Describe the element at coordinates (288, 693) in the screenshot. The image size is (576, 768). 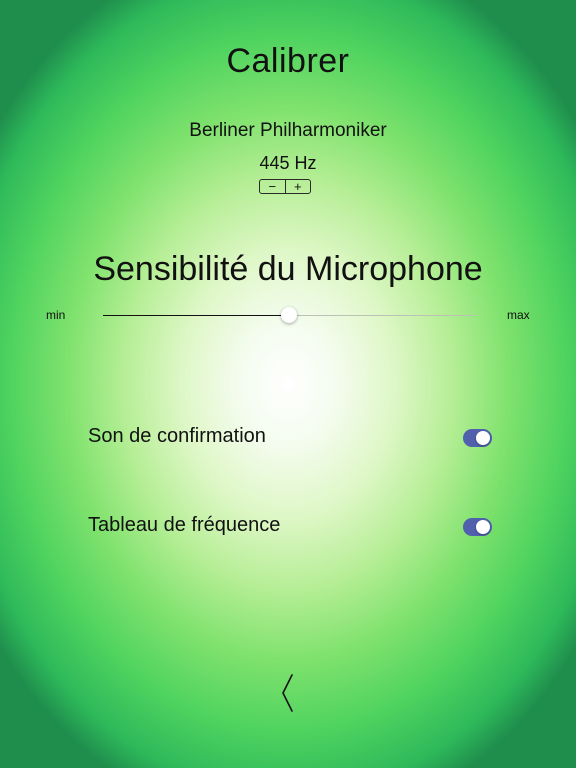
I see `chevron-left-icon` at that location.